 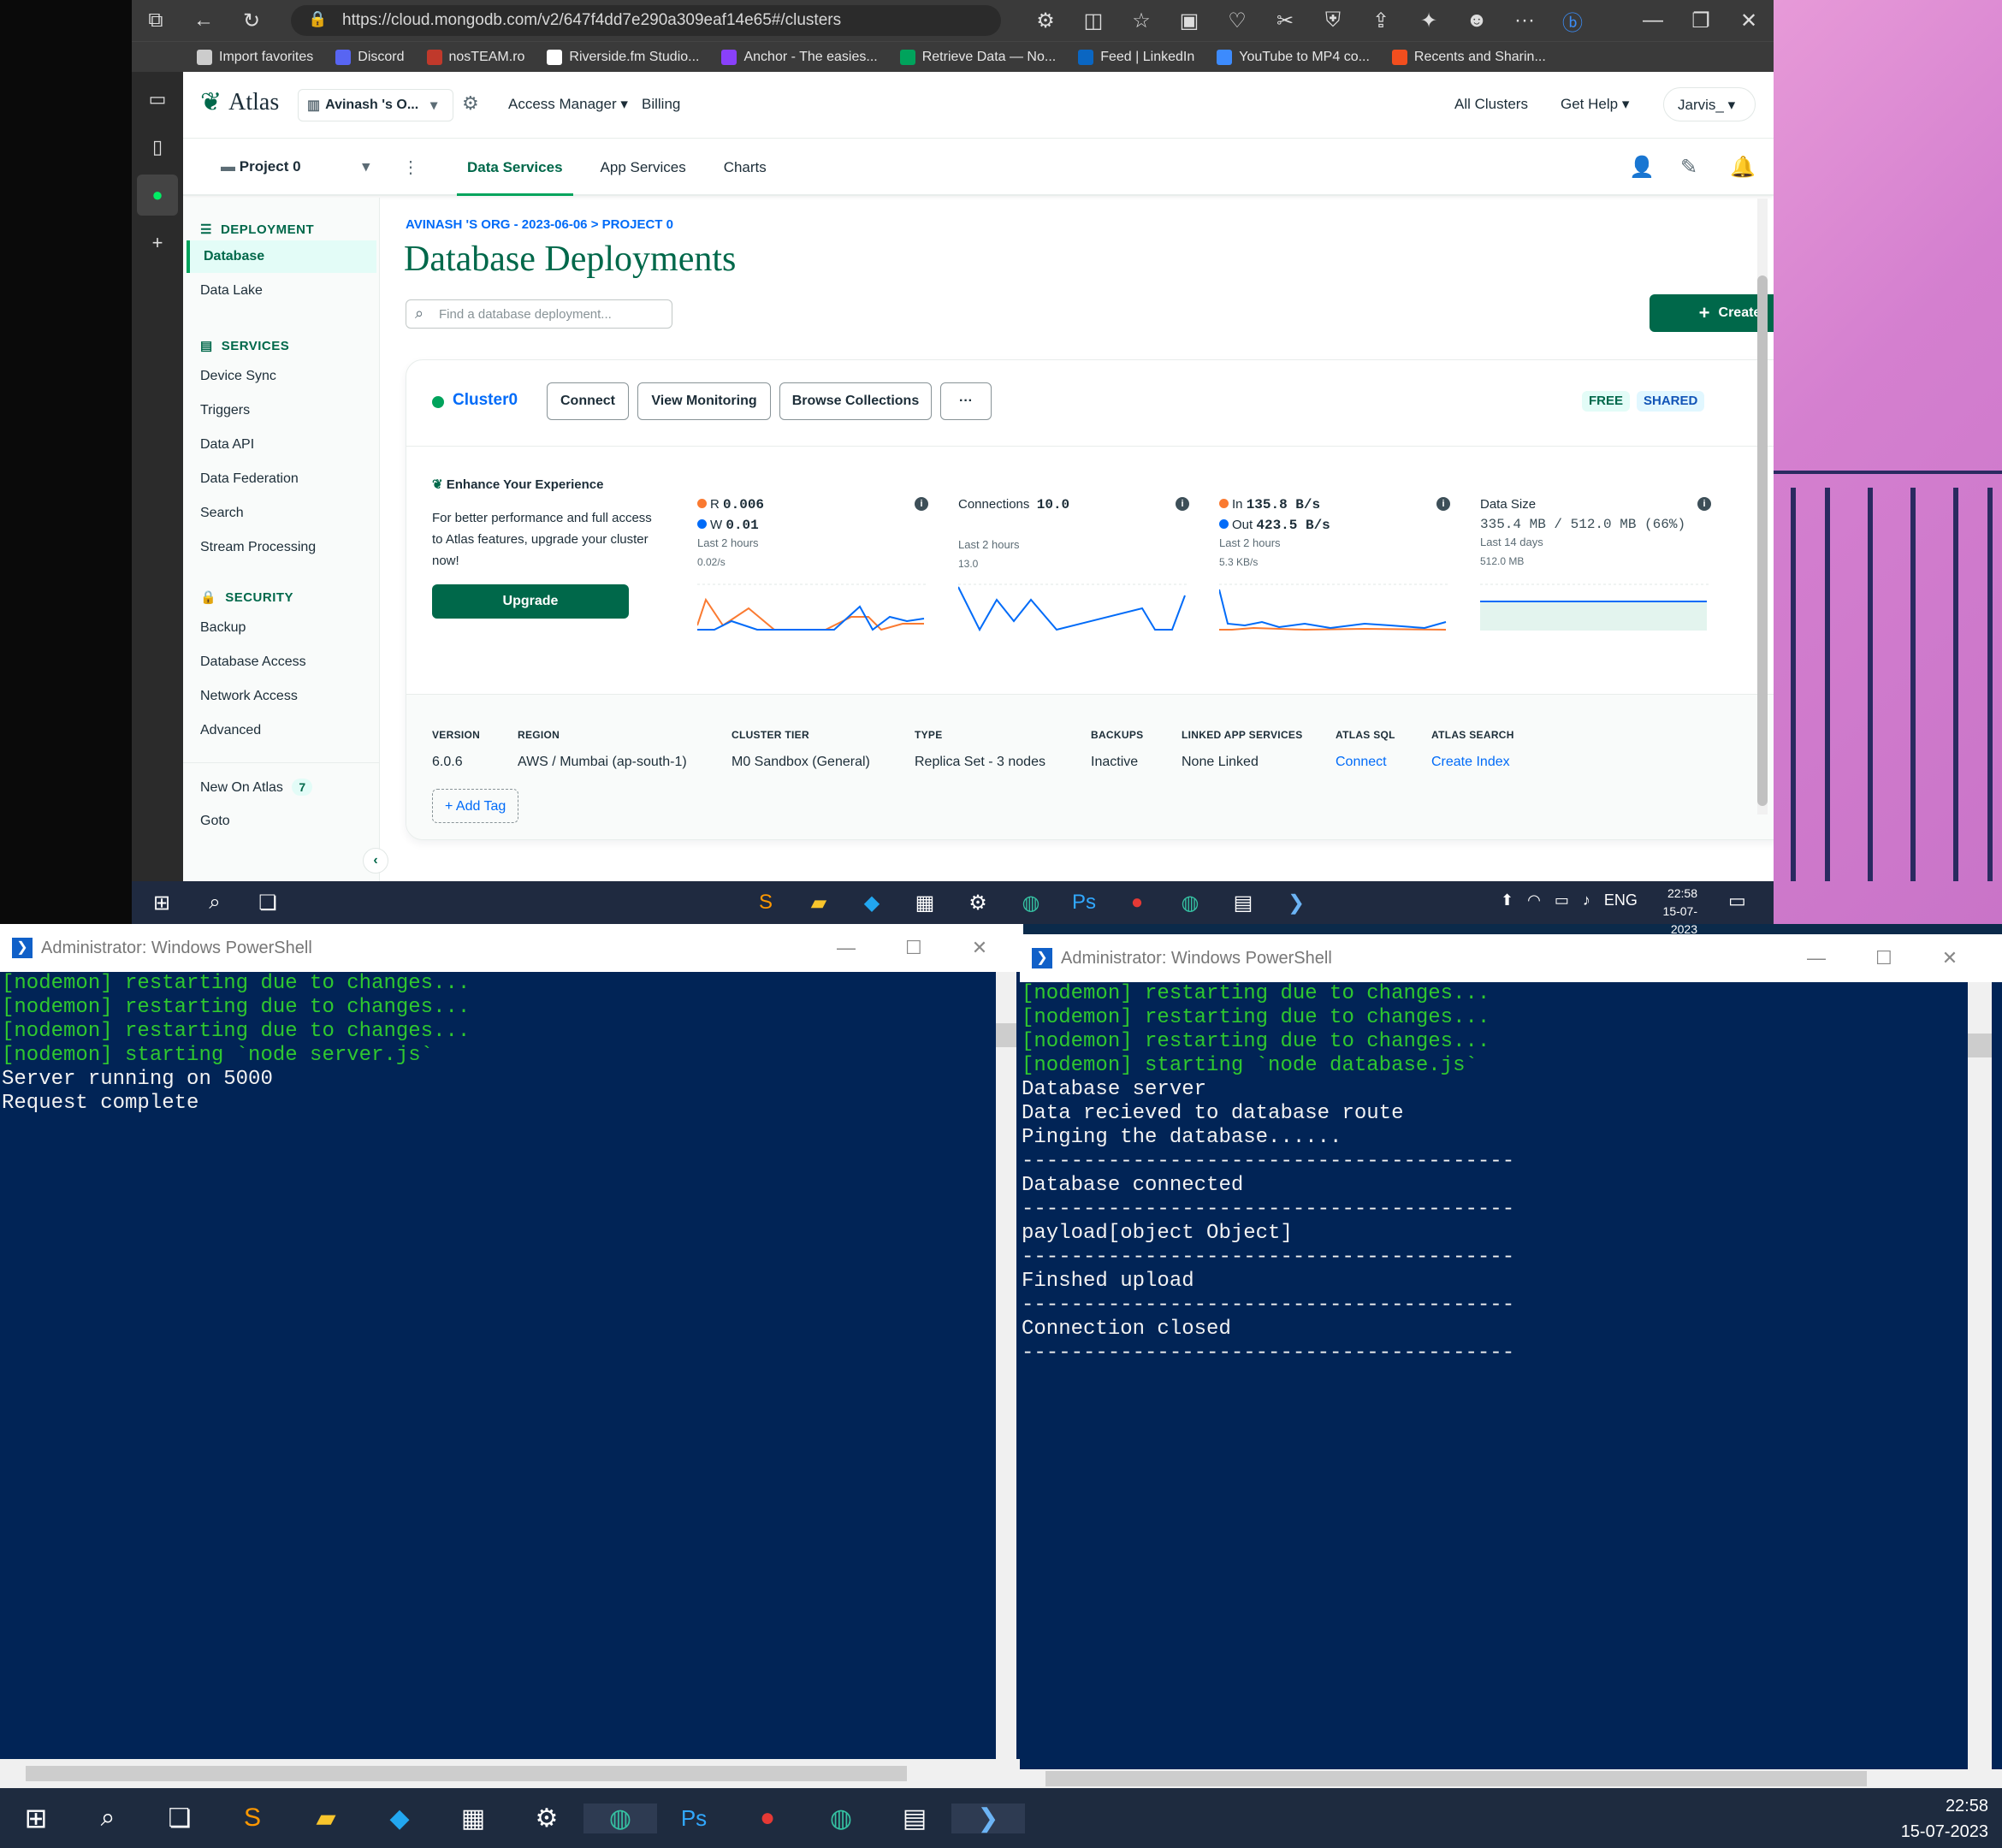 What do you see at coordinates (1737, 901) in the screenshot?
I see `notifications-icon: ▭` at bounding box center [1737, 901].